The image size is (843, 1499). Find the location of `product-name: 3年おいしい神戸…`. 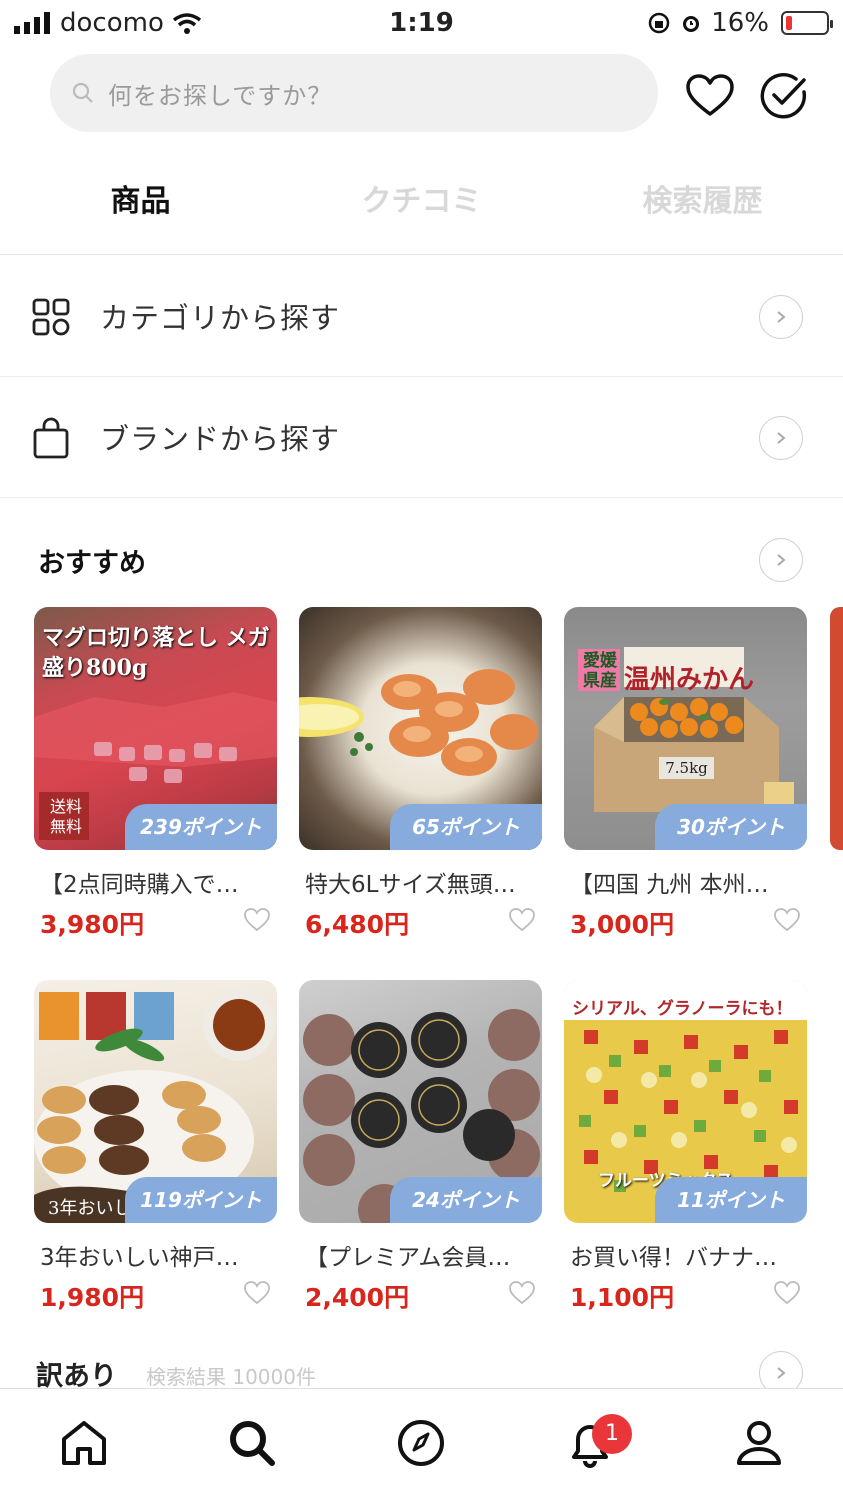

product-name: 3年おいしい神戸… is located at coordinates (139, 1258).